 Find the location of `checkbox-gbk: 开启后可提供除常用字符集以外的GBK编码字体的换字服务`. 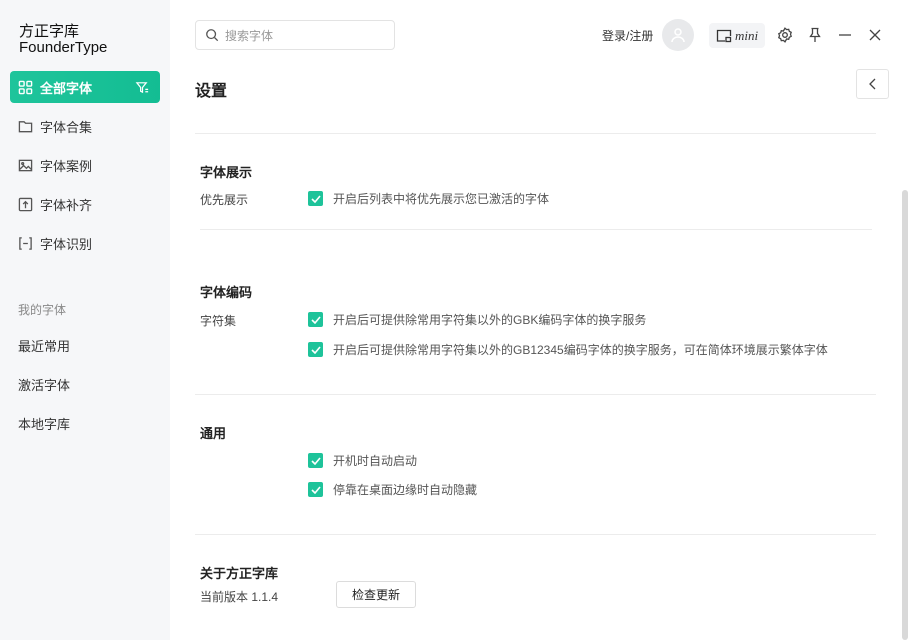

checkbox-gbk: 开启后可提供除常用字符集以外的GBK编码字体的换字服务 is located at coordinates (477, 319).